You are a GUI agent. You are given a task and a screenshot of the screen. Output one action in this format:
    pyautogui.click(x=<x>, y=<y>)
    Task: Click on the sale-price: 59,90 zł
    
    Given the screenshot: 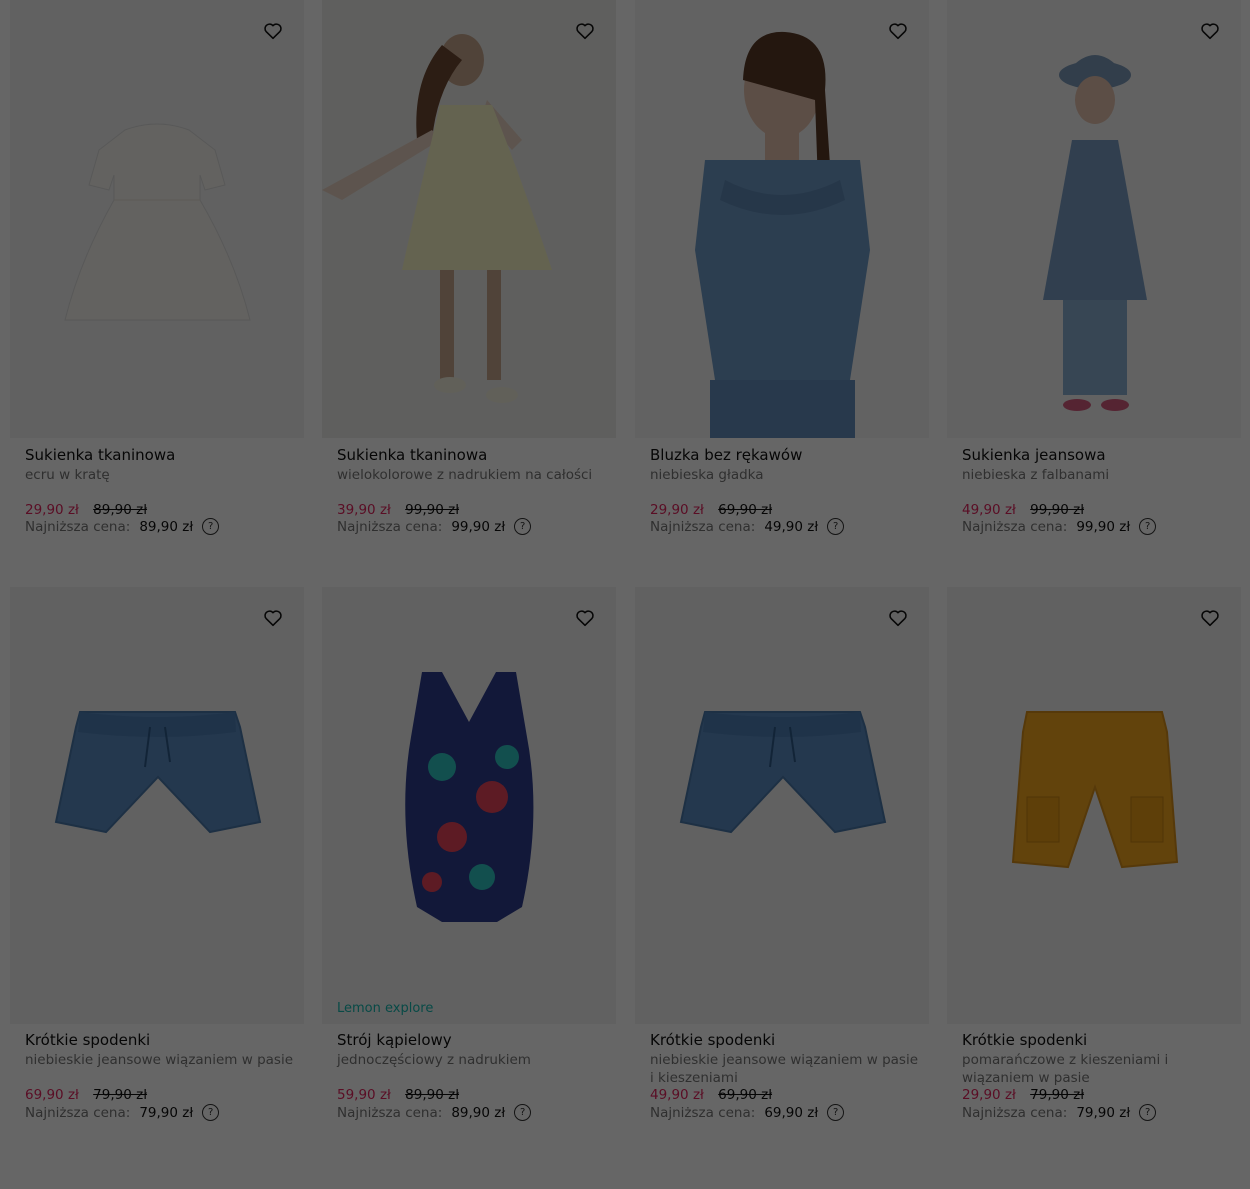 What is the action you would take?
    pyautogui.click(x=364, y=1095)
    